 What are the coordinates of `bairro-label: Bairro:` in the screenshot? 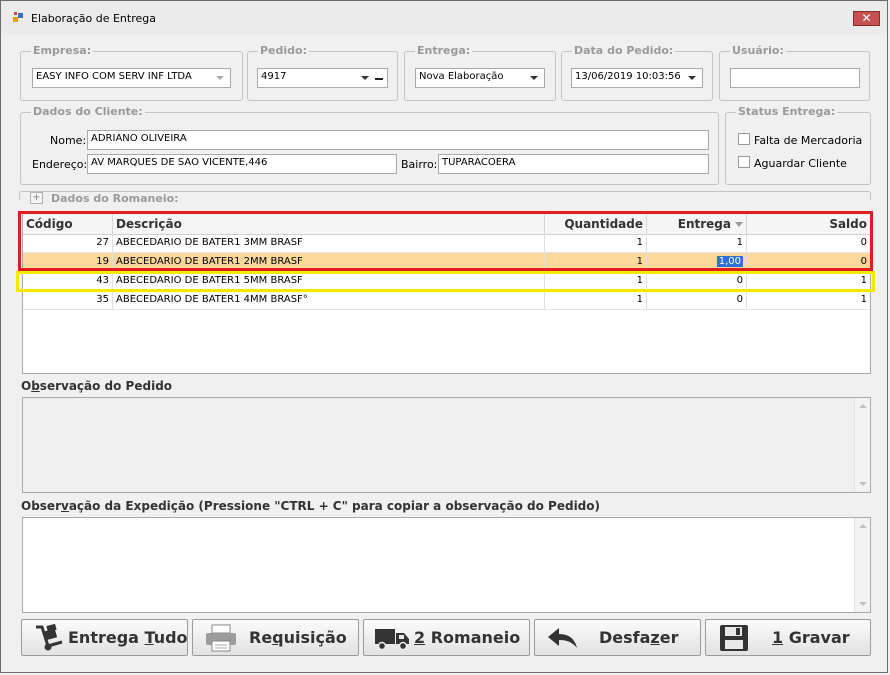 It's located at (419, 164).